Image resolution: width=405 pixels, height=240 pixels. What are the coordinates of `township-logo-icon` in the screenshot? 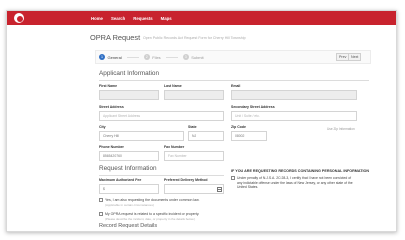 It's located at (19, 18).